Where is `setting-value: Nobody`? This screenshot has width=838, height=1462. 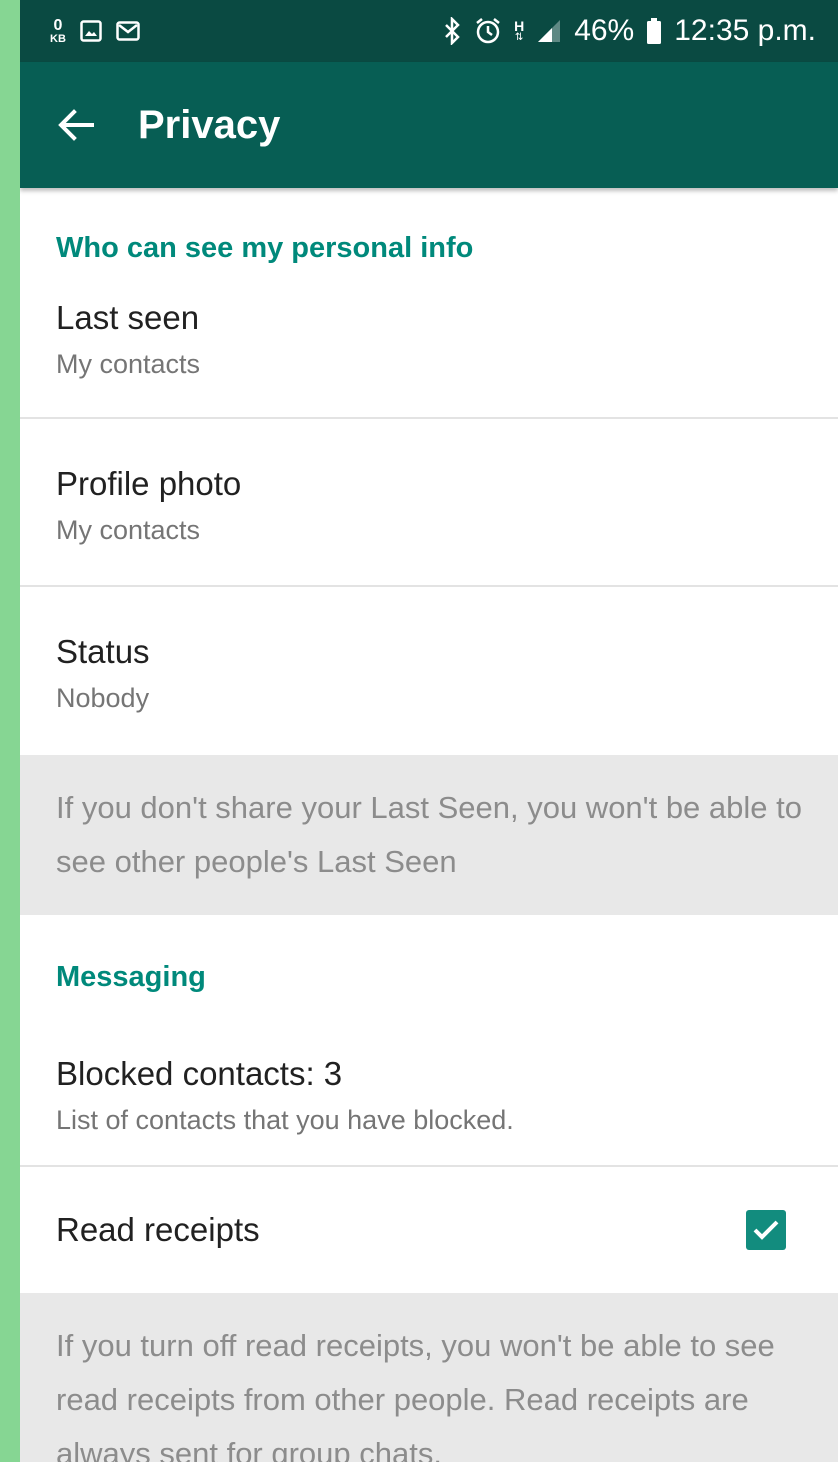
setting-value: Nobody is located at coordinates (103, 698).